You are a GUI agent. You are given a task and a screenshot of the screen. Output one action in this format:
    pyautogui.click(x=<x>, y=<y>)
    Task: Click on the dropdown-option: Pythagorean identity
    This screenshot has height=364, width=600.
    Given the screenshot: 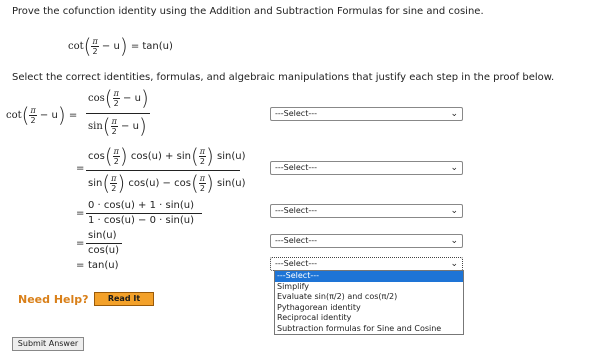 What is the action you would take?
    pyautogui.click(x=369, y=308)
    